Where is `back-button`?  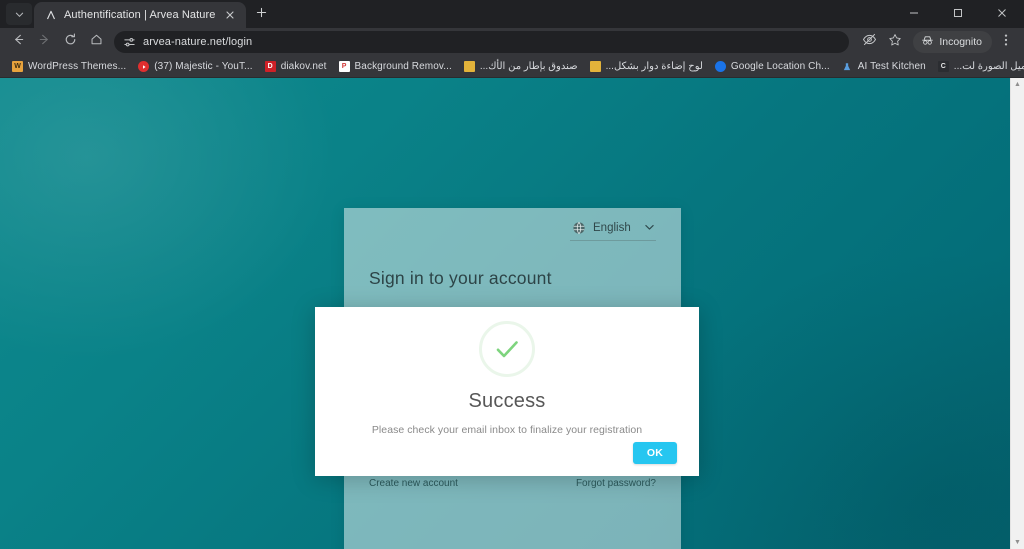 back-button is located at coordinates (18, 42).